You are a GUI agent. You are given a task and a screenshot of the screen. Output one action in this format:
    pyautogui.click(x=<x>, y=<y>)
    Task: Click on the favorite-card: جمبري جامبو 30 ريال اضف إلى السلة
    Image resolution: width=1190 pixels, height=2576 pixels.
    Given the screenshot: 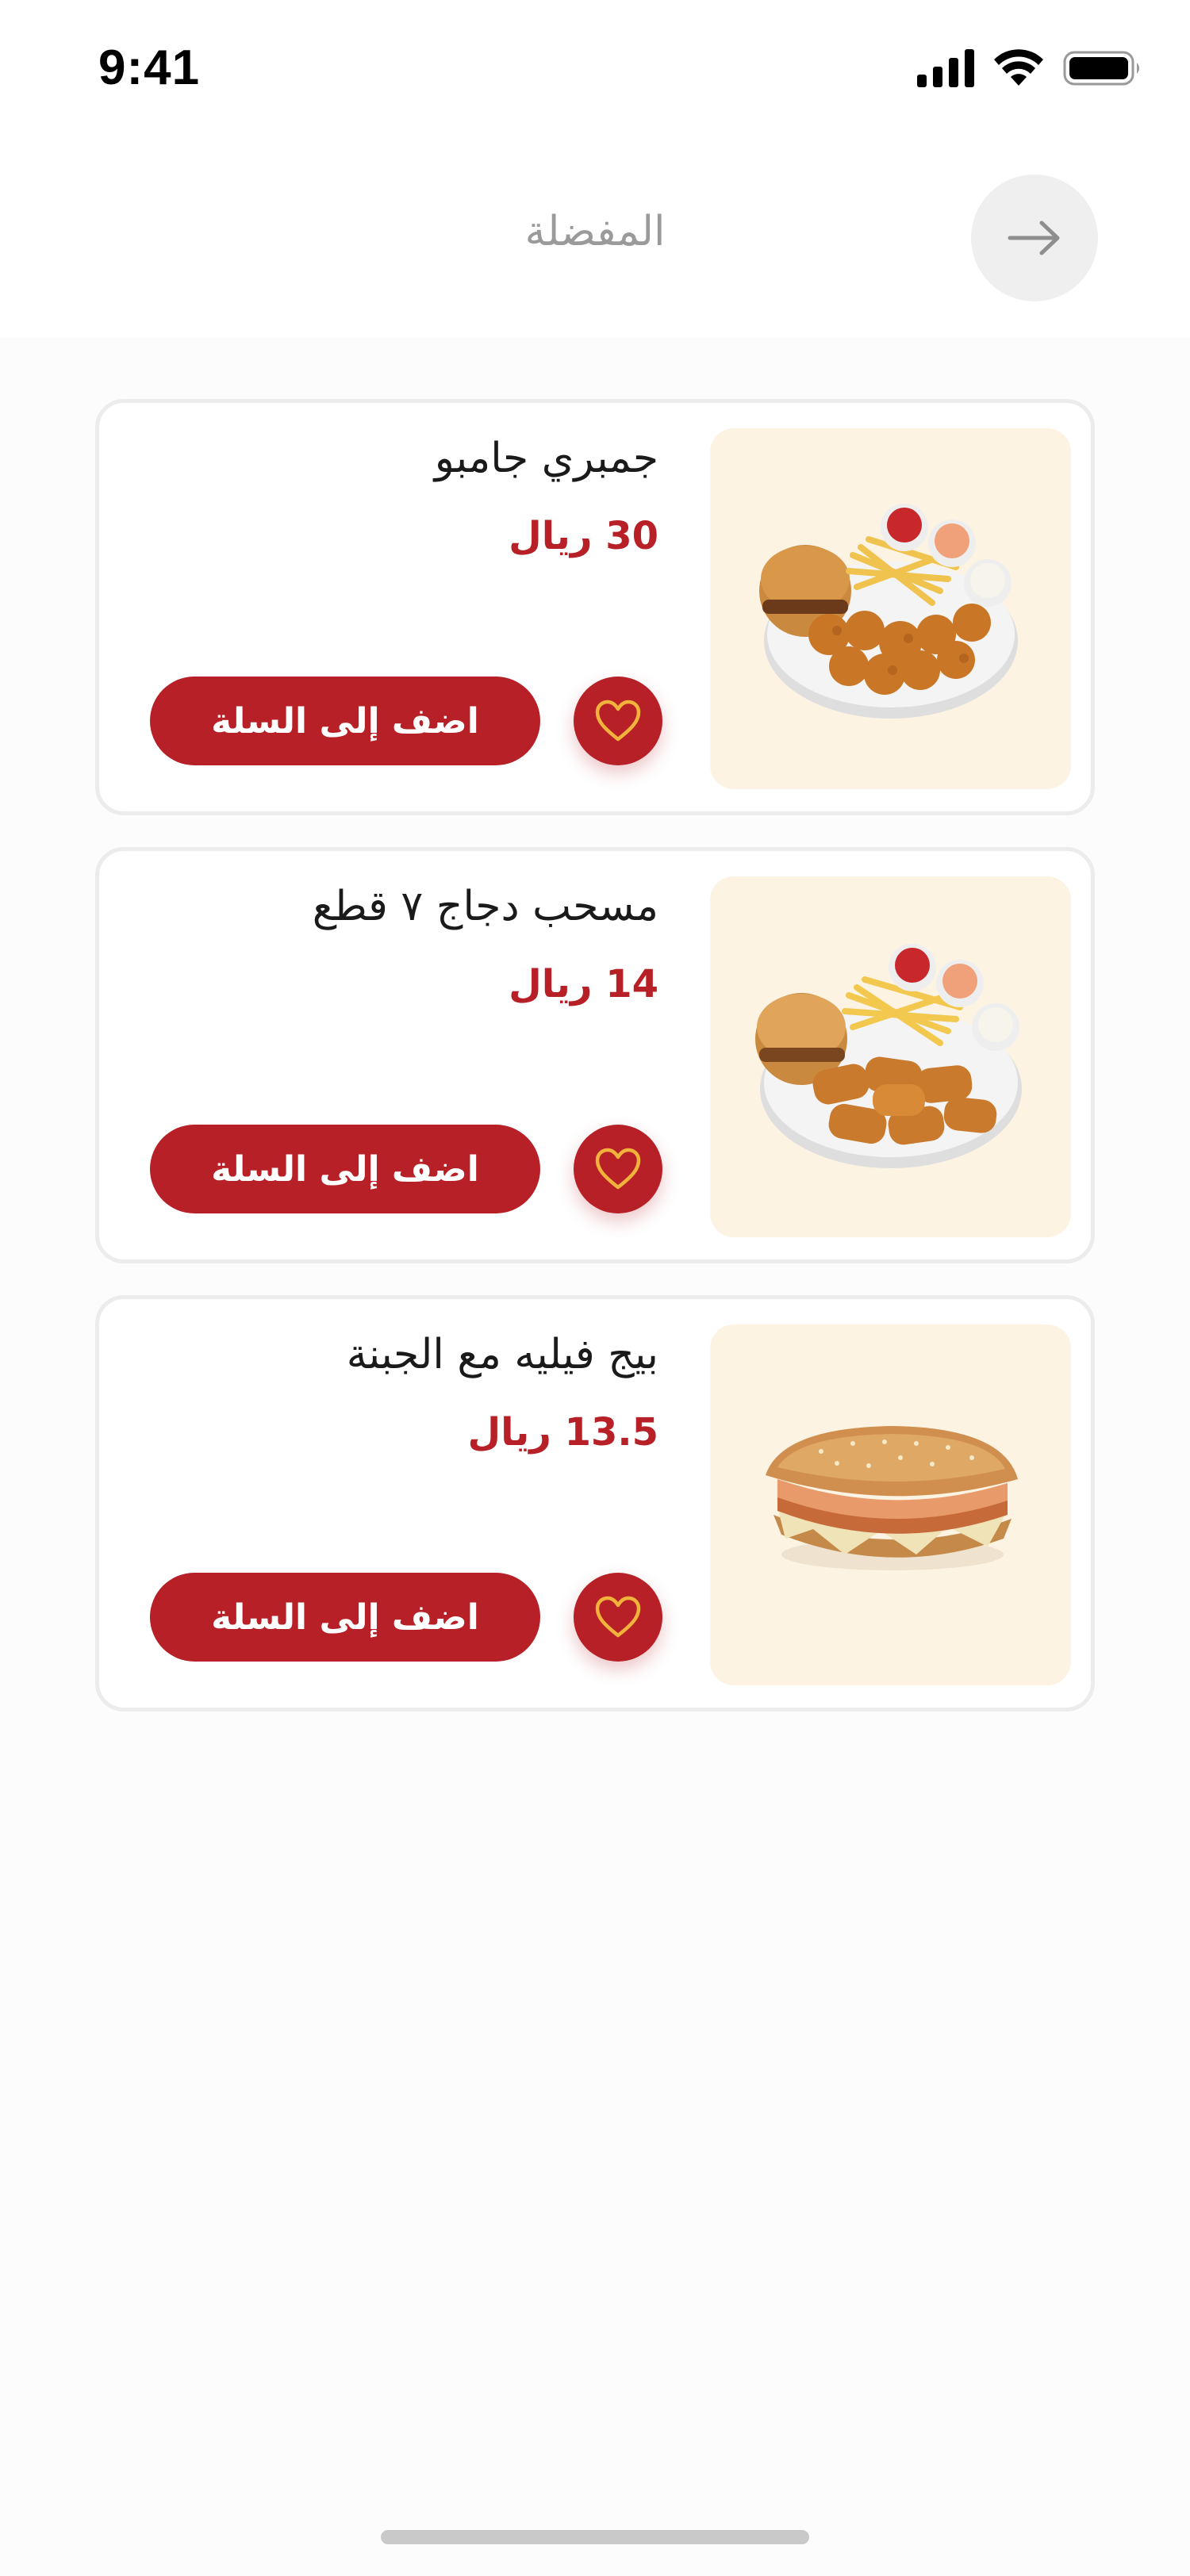 What is the action you would take?
    pyautogui.click(x=595, y=607)
    